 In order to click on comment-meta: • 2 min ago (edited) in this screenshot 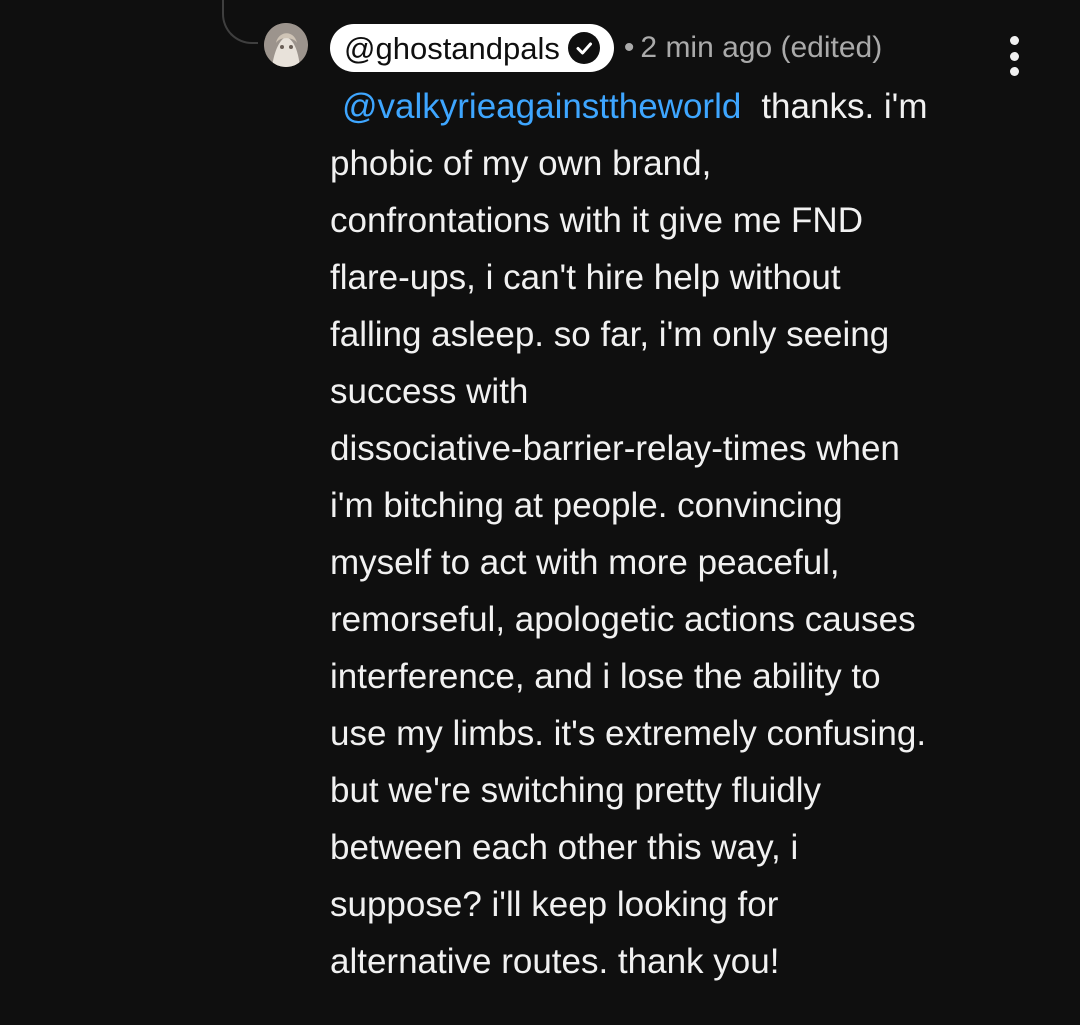, I will do `click(753, 48)`.